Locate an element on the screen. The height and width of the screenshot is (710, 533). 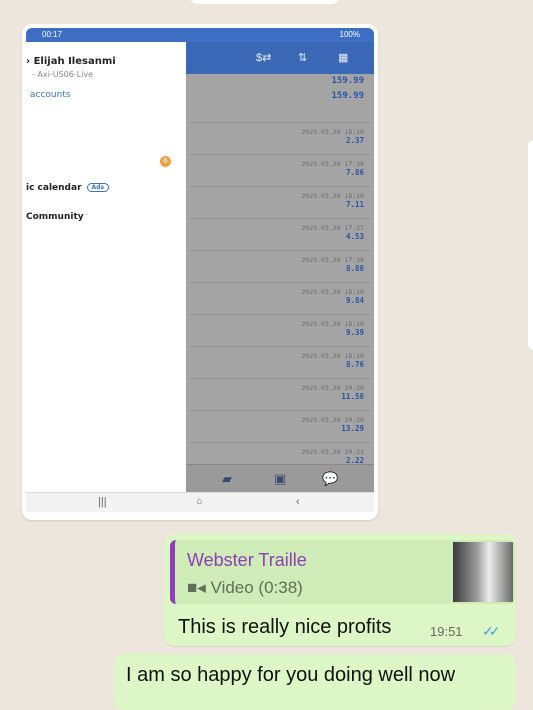
trade-profit: 8.76 is located at coordinates (354, 364).